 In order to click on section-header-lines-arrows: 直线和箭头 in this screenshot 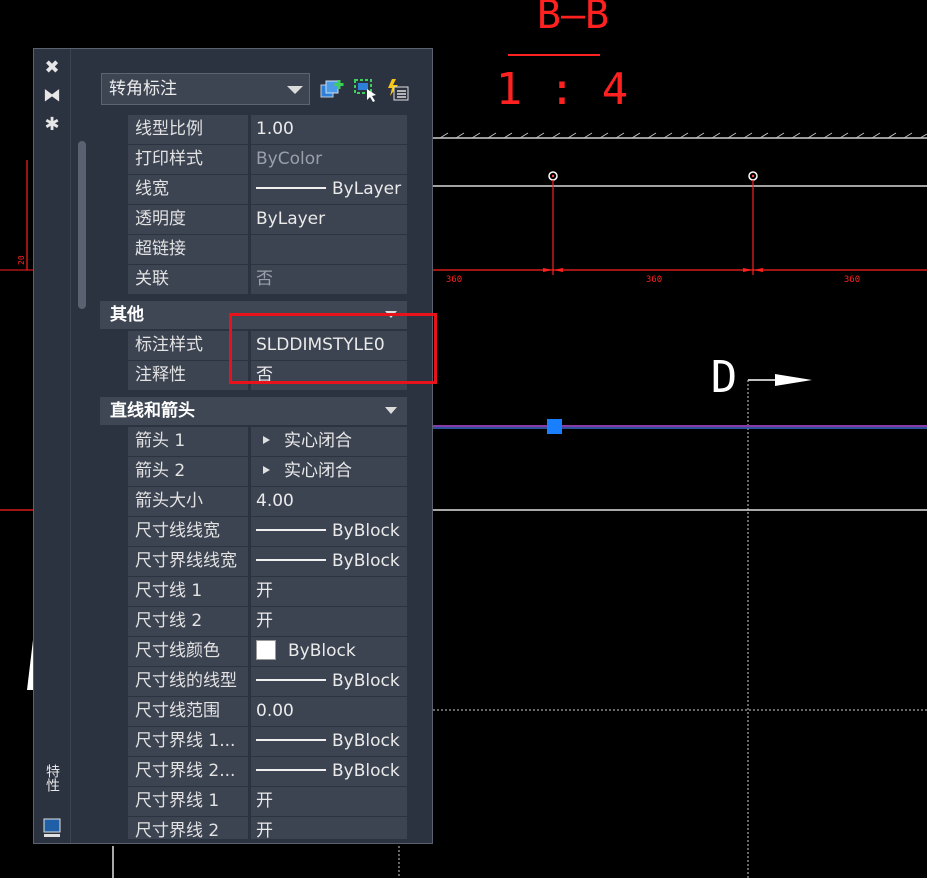, I will do `click(253, 411)`.